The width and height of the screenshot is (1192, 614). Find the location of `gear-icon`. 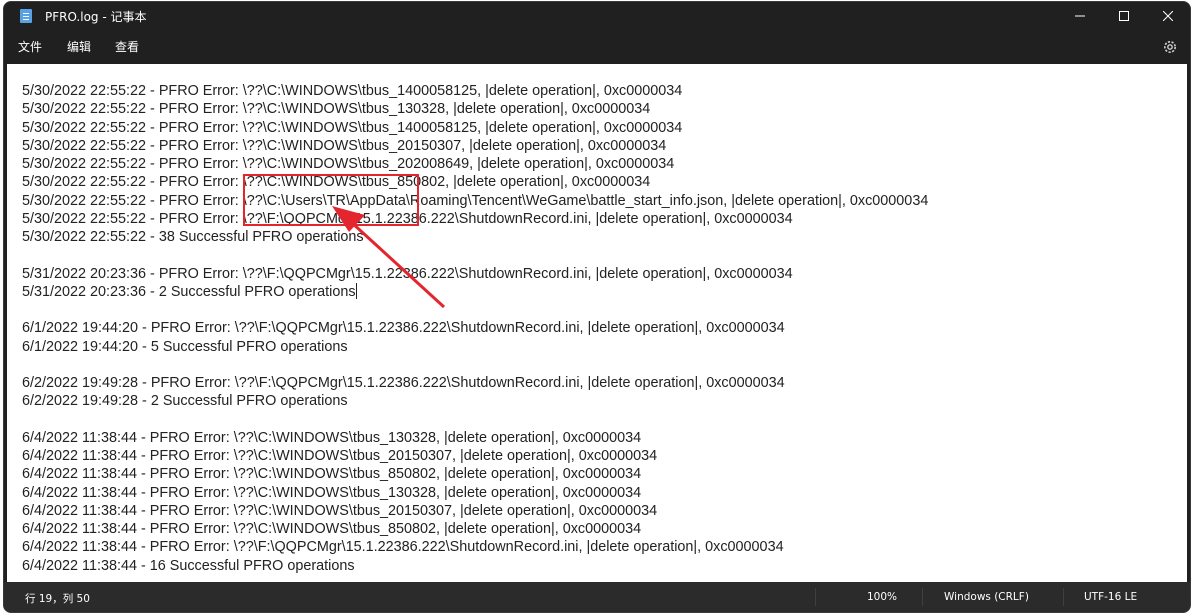

gear-icon is located at coordinates (1170, 47).